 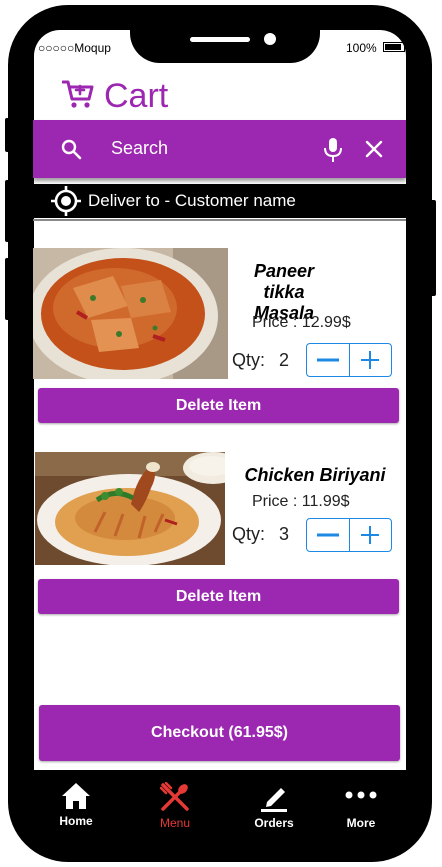 I want to click on more-dots-icon, so click(x=361, y=795).